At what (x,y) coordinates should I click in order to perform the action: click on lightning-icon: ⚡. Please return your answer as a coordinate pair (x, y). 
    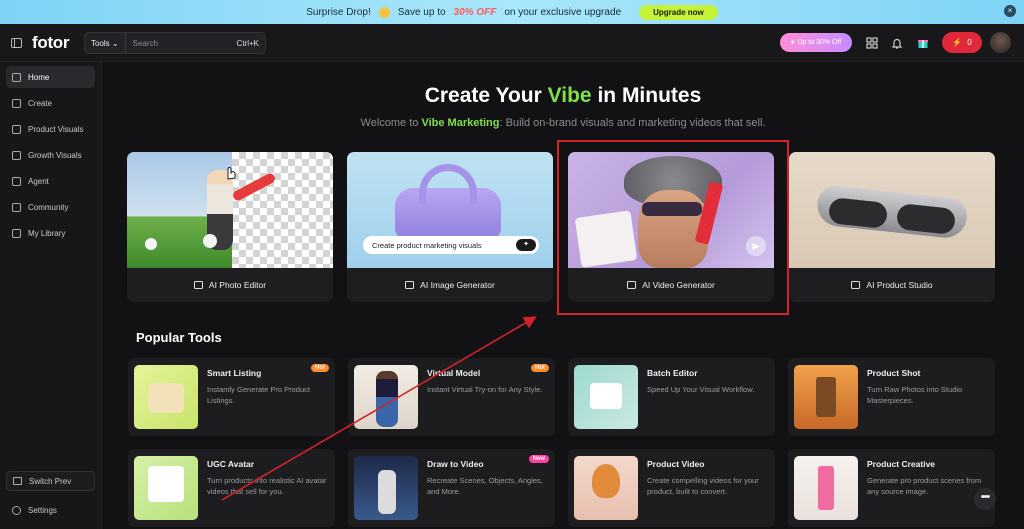
    Looking at the image, I should click on (957, 42).